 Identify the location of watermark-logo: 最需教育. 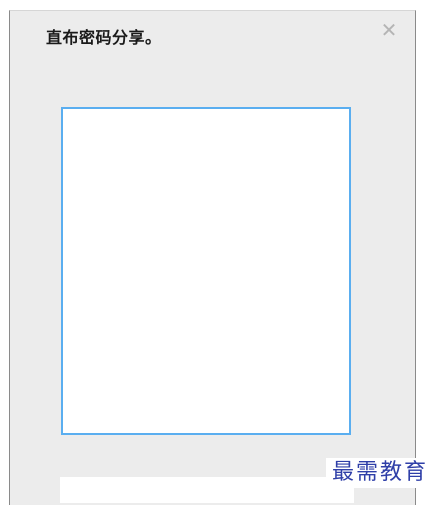
(377, 473).